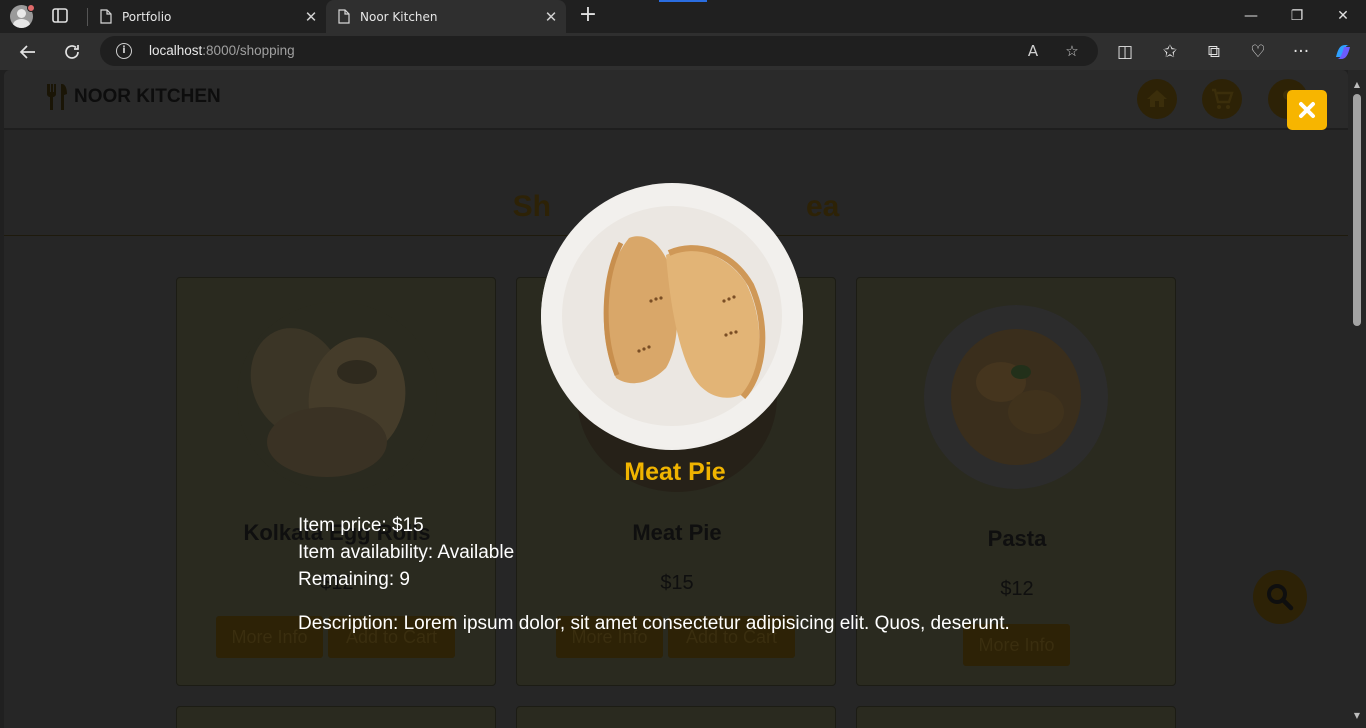 Image resolution: width=1366 pixels, height=728 pixels. I want to click on minimize-button: —, so click(1251, 16).